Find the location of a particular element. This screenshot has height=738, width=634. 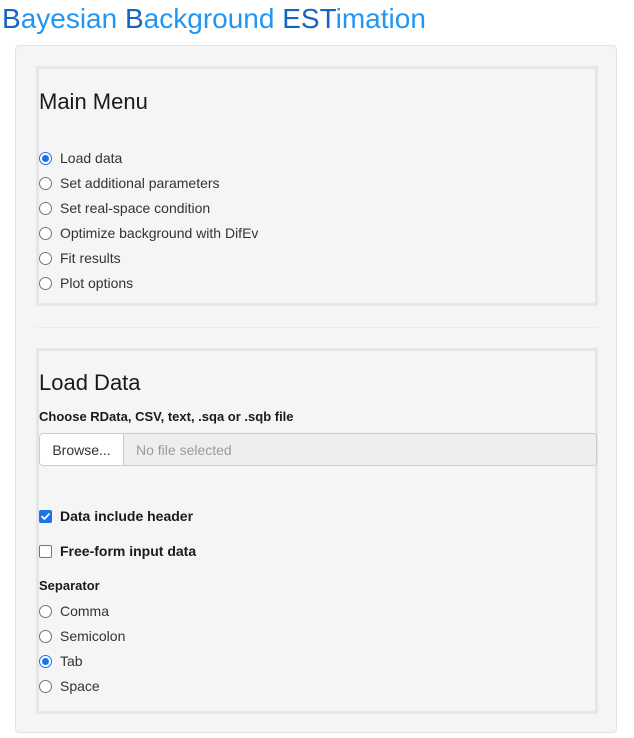

section-divider is located at coordinates (317, 327).